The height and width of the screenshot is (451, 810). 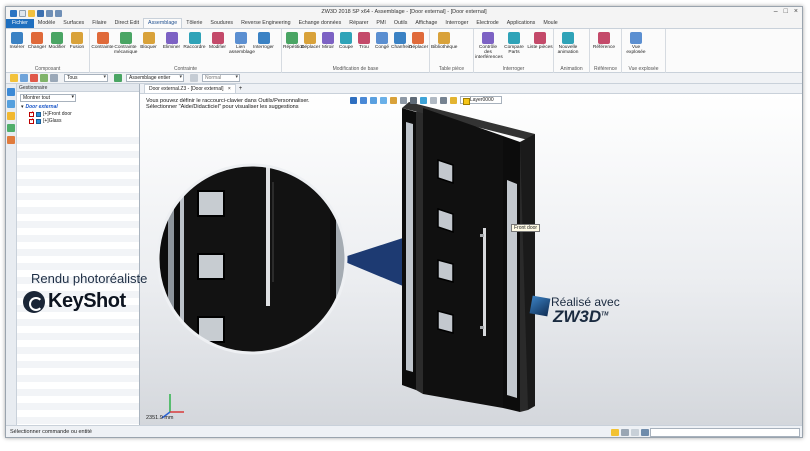 What do you see at coordinates (444, 41) in the screenshot?
I see `ribbon-button: Bibliothèque` at bounding box center [444, 41].